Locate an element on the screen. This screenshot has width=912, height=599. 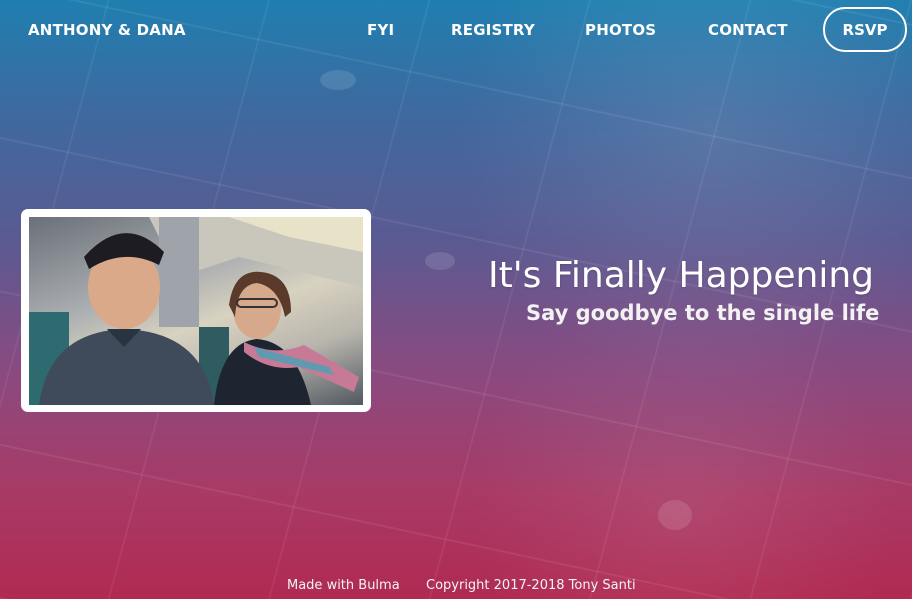
footer-made-with: Made with Bulma is located at coordinates (343, 585).